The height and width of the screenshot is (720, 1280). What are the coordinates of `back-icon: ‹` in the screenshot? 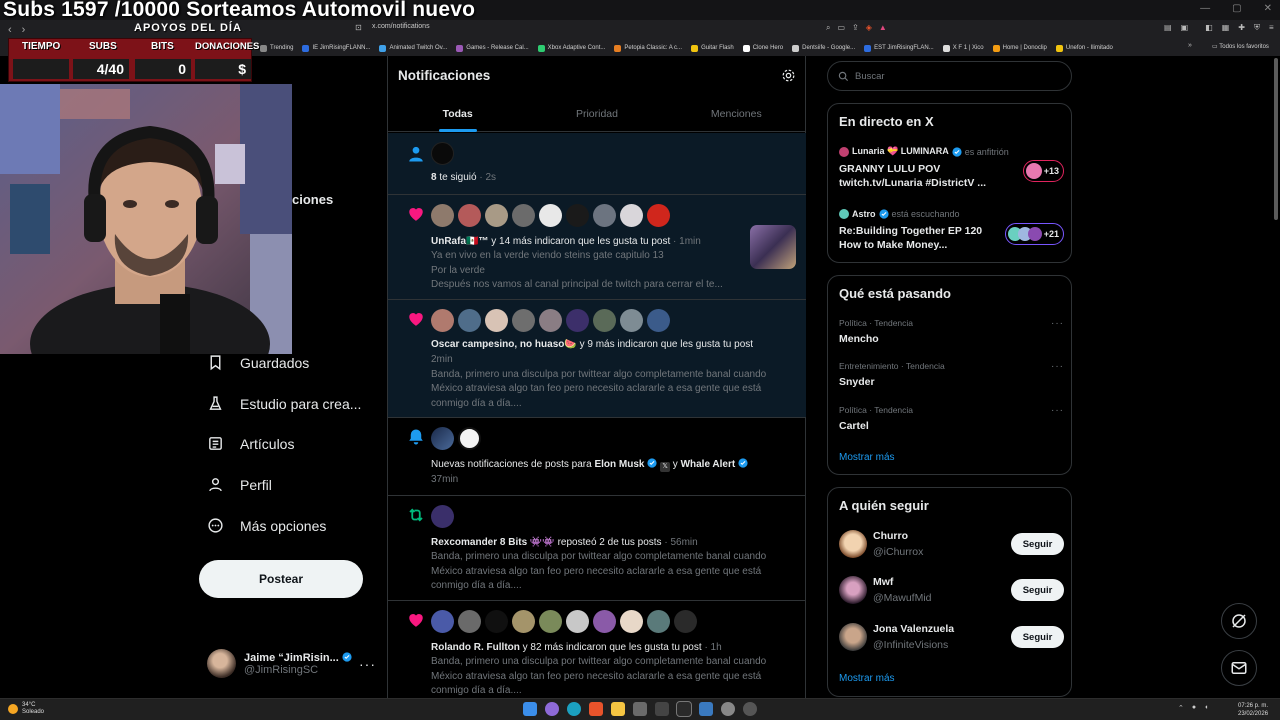 It's located at (10, 30).